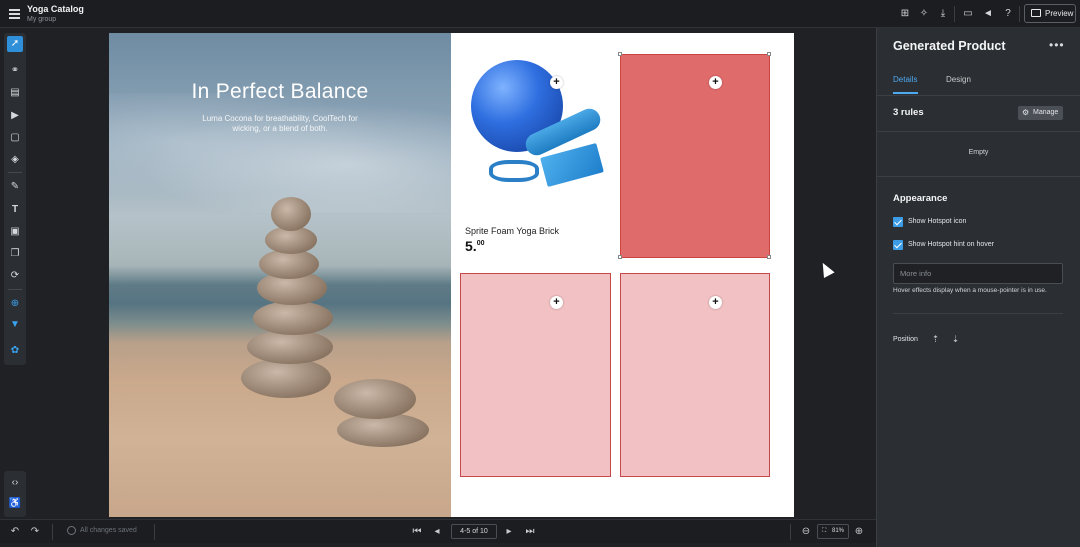 This screenshot has width=1080, height=547. Describe the element at coordinates (949, 46) in the screenshot. I see `panel-title: Generated Product` at that location.